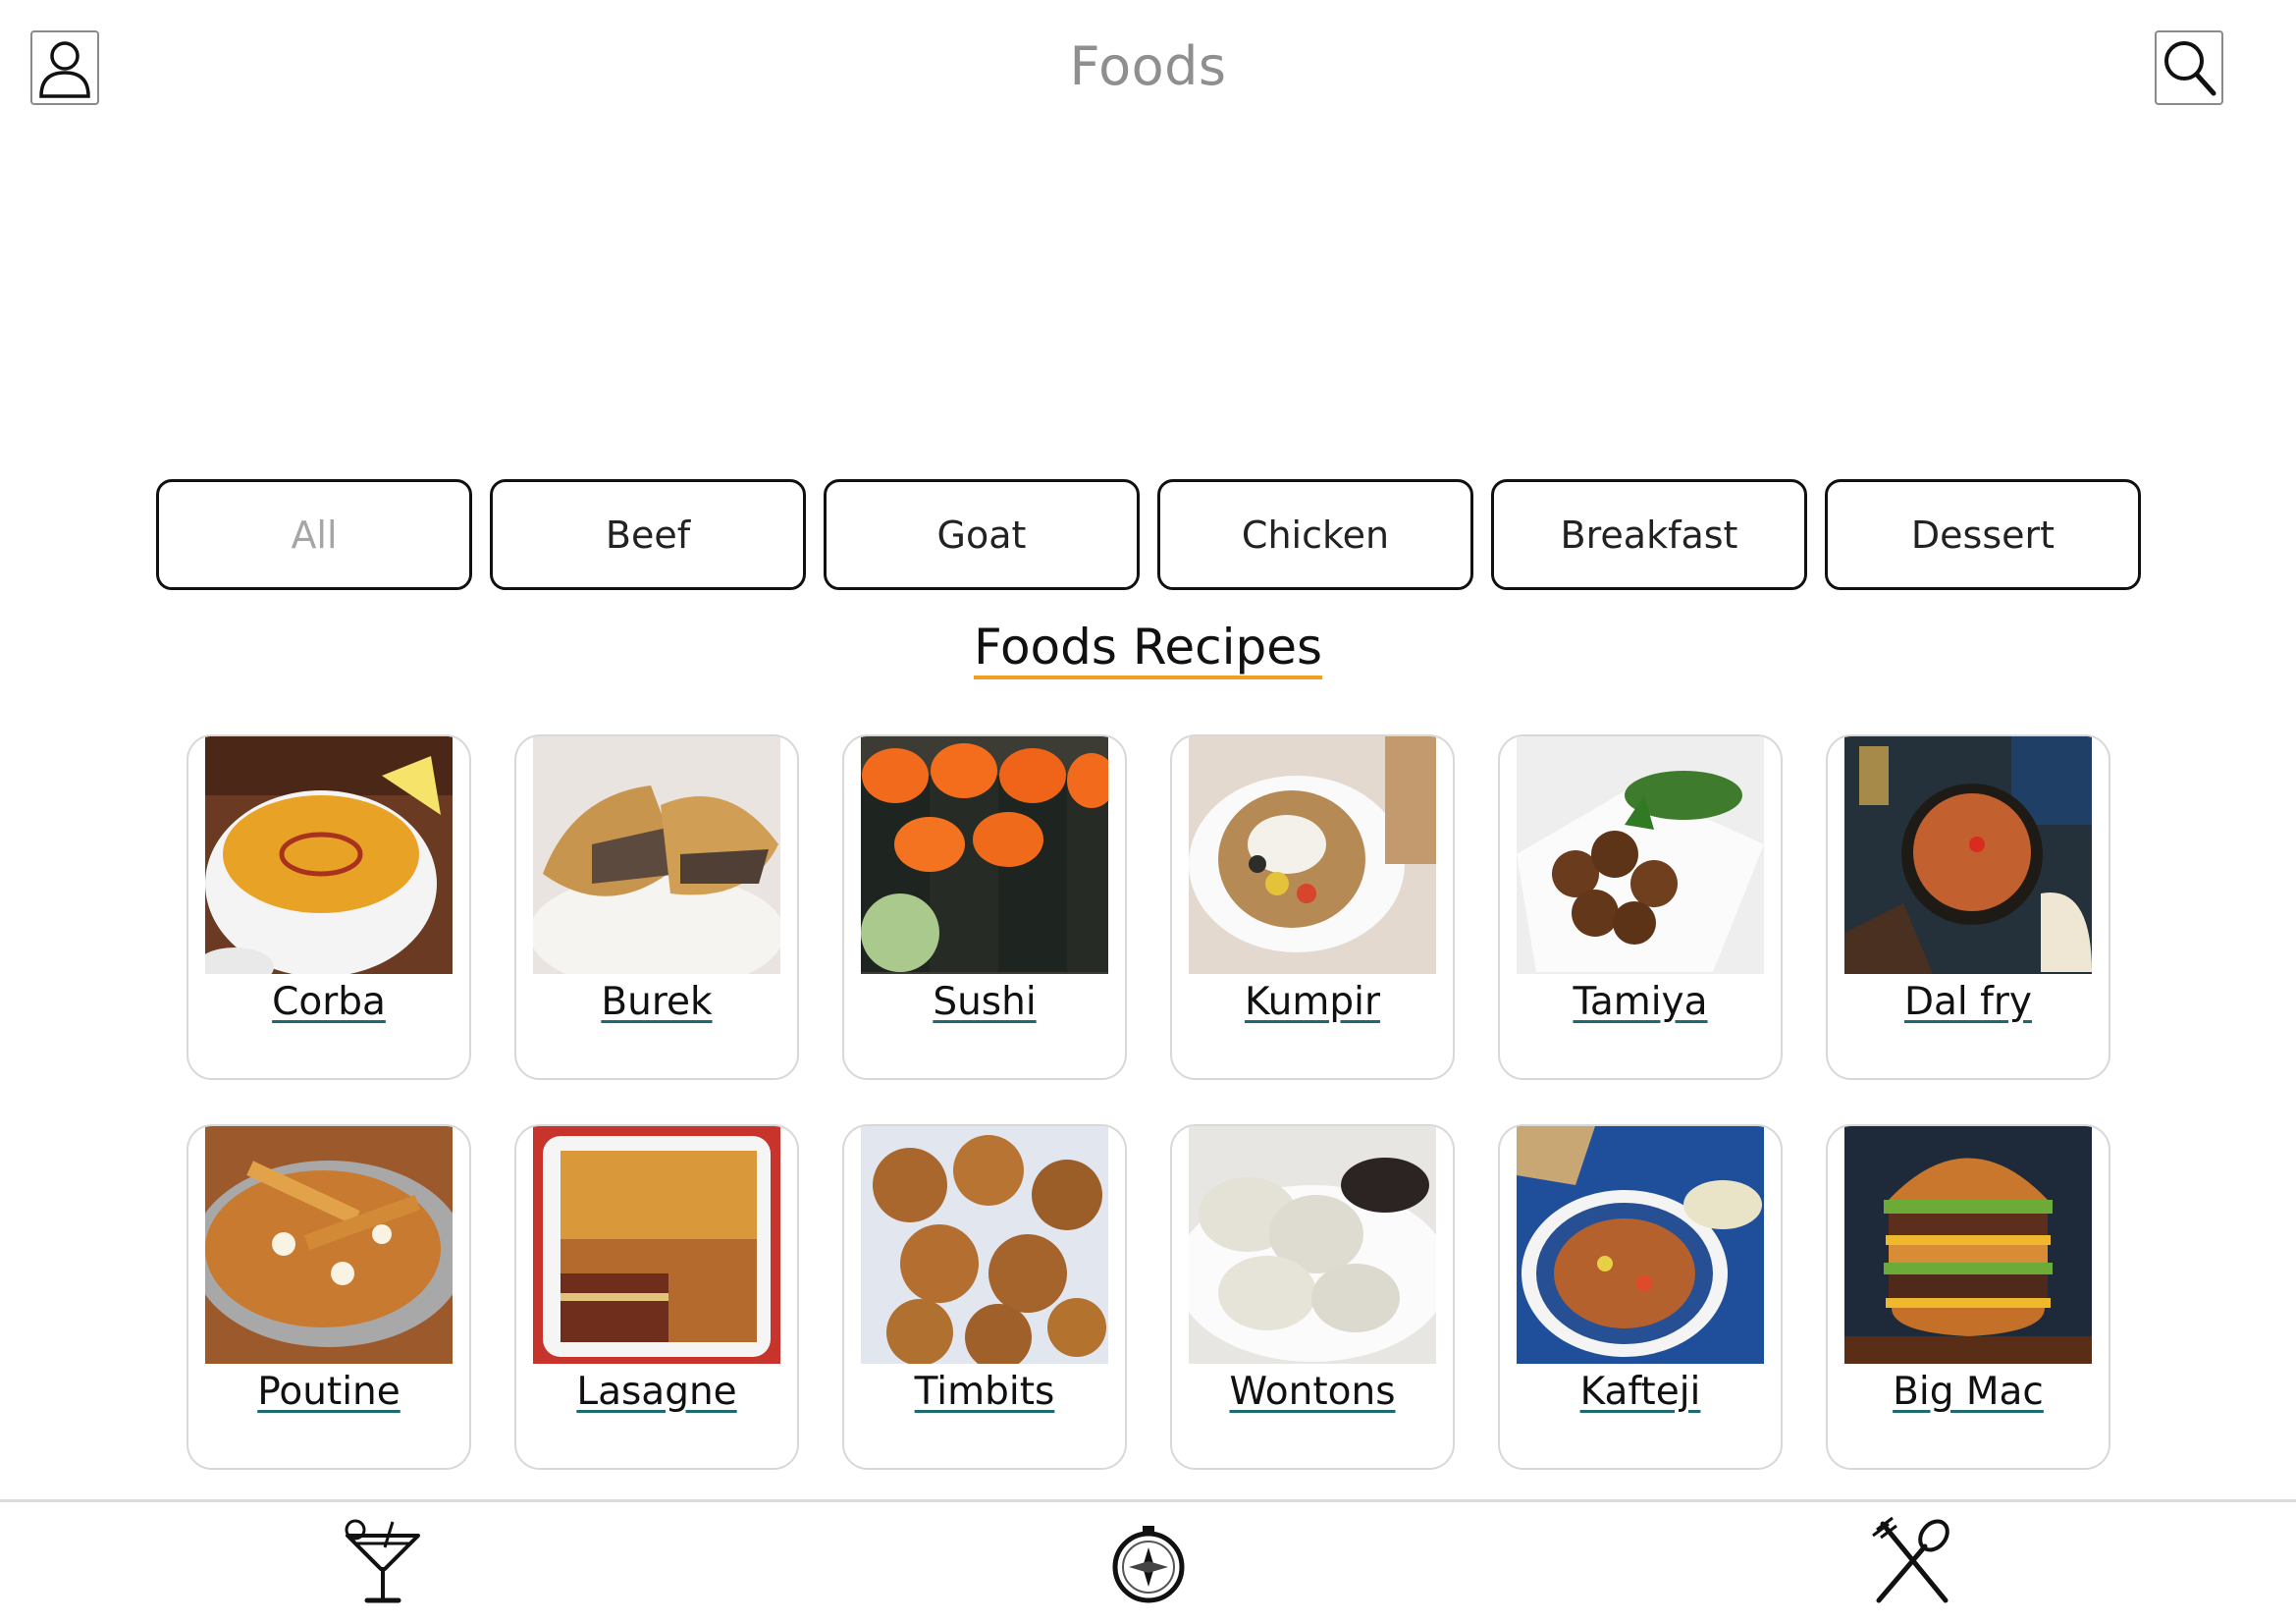 Image resolution: width=2296 pixels, height=1623 pixels. Describe the element at coordinates (1148, 535) in the screenshot. I see `category-filter-bar: All Beef Goat Chicken Breakfast Dessert` at that location.